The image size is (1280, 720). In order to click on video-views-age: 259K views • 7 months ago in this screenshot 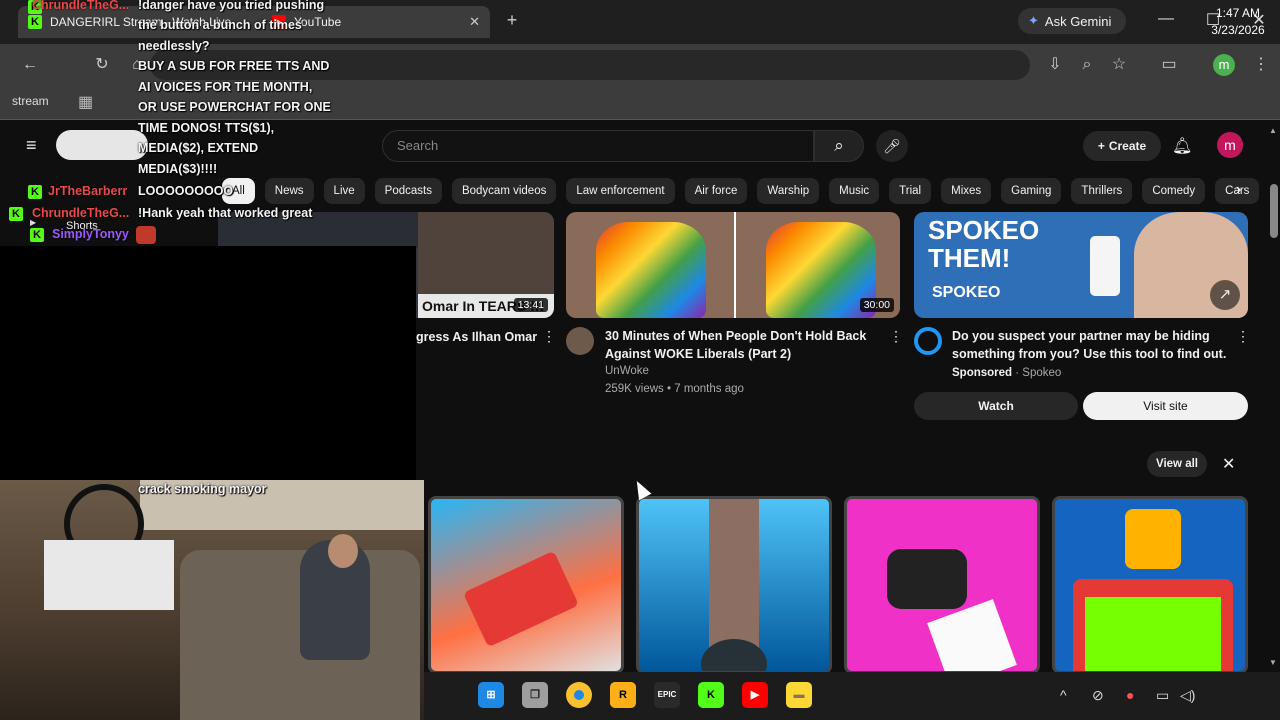, I will do `click(674, 389)`.